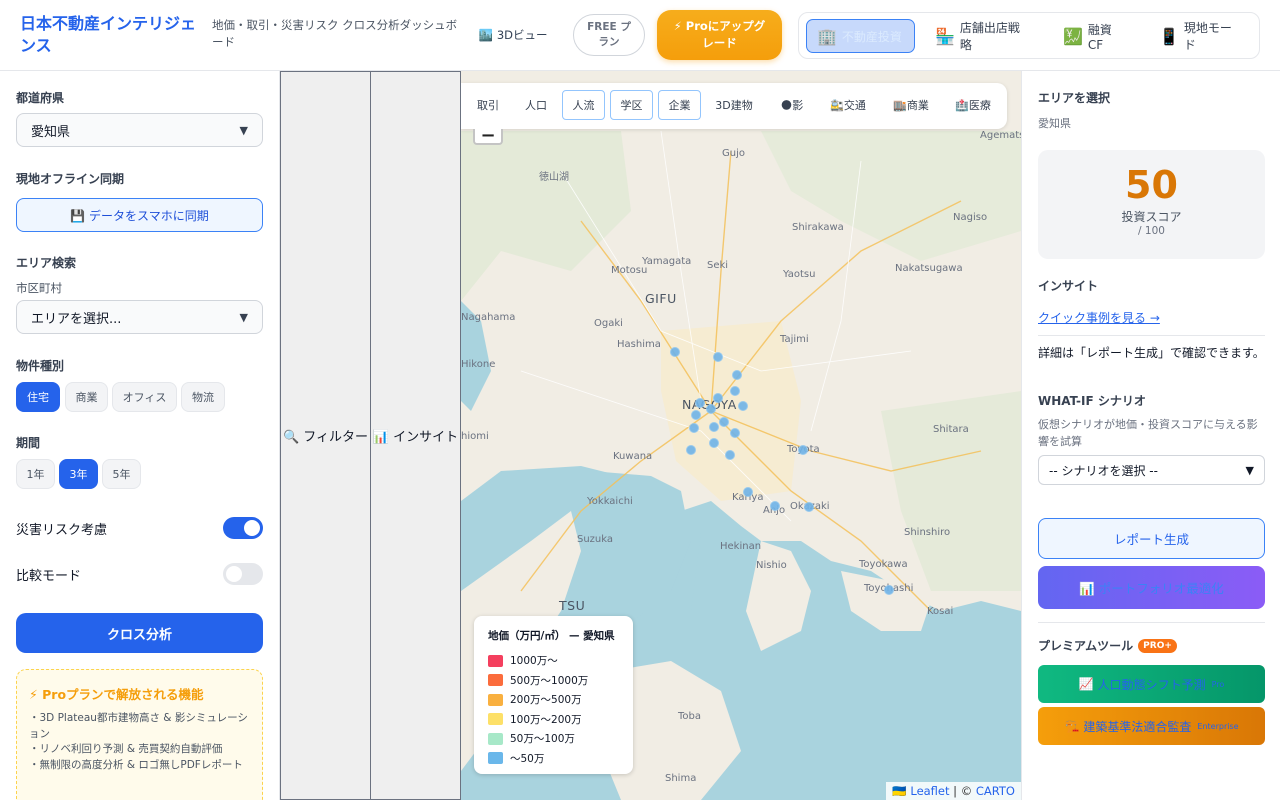  I want to click on map-place-label: Hekinan, so click(741, 546).